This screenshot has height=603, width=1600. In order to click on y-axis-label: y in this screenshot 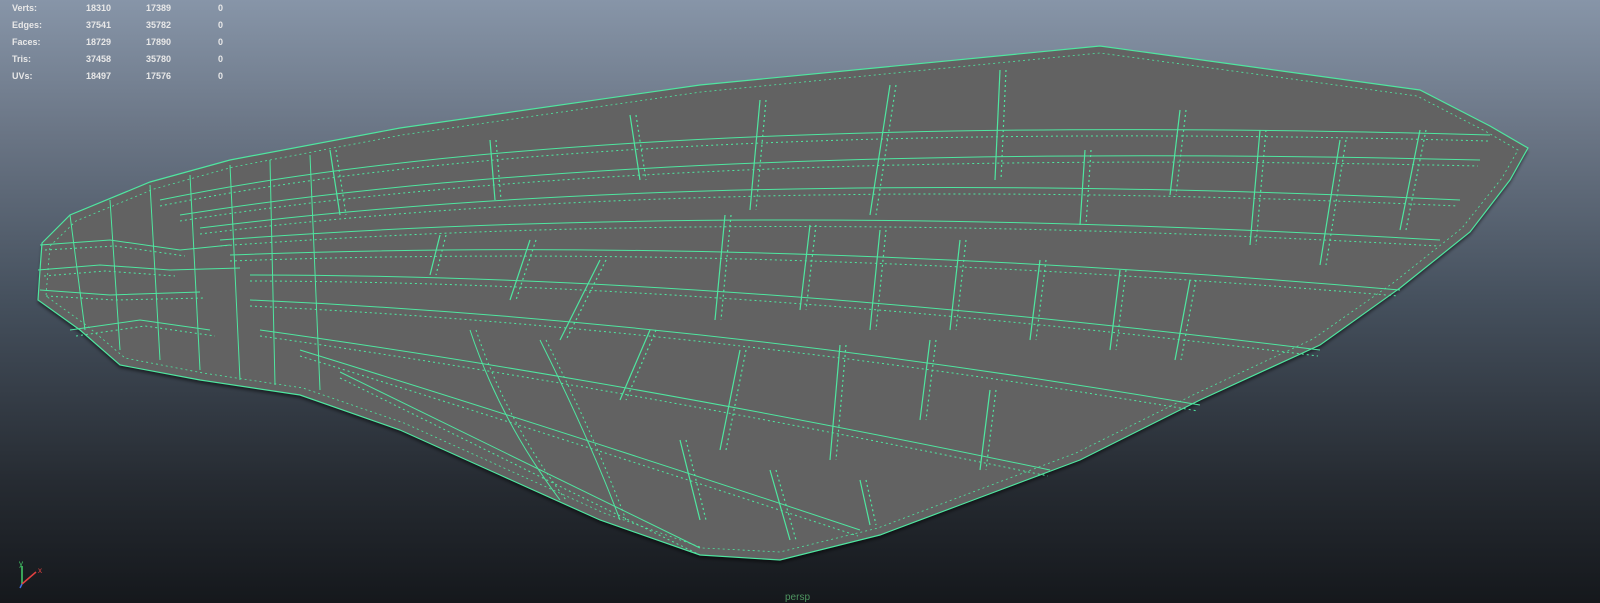, I will do `click(21, 564)`.